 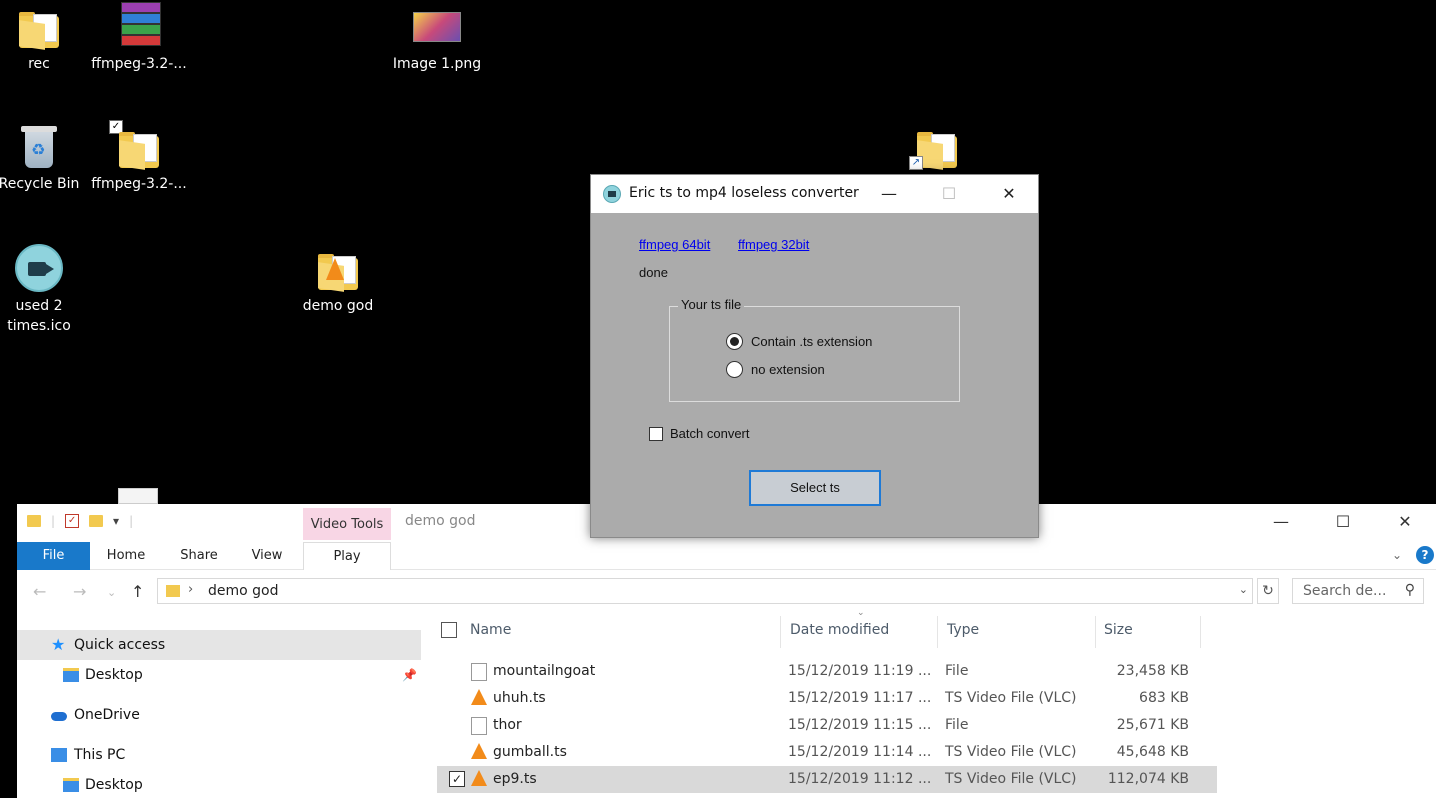 What do you see at coordinates (440, 521) in the screenshot?
I see `window-title: demo god` at bounding box center [440, 521].